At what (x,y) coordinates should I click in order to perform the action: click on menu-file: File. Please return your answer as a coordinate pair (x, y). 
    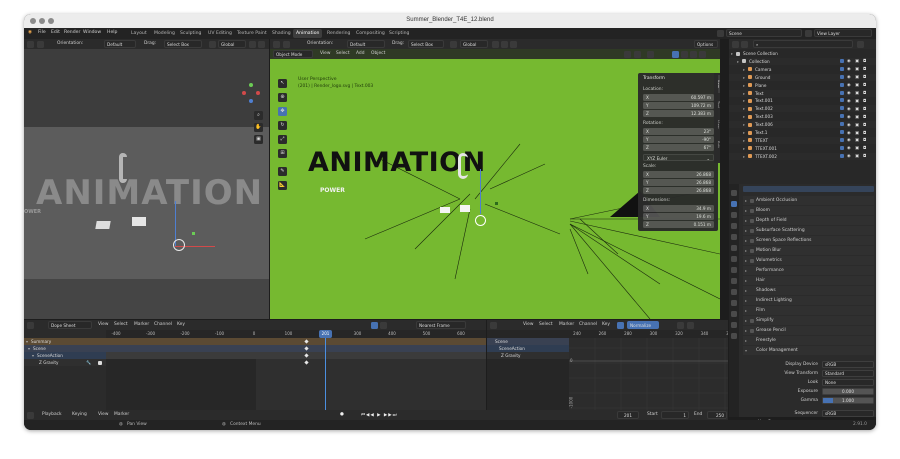
    Looking at the image, I should click on (42, 32).